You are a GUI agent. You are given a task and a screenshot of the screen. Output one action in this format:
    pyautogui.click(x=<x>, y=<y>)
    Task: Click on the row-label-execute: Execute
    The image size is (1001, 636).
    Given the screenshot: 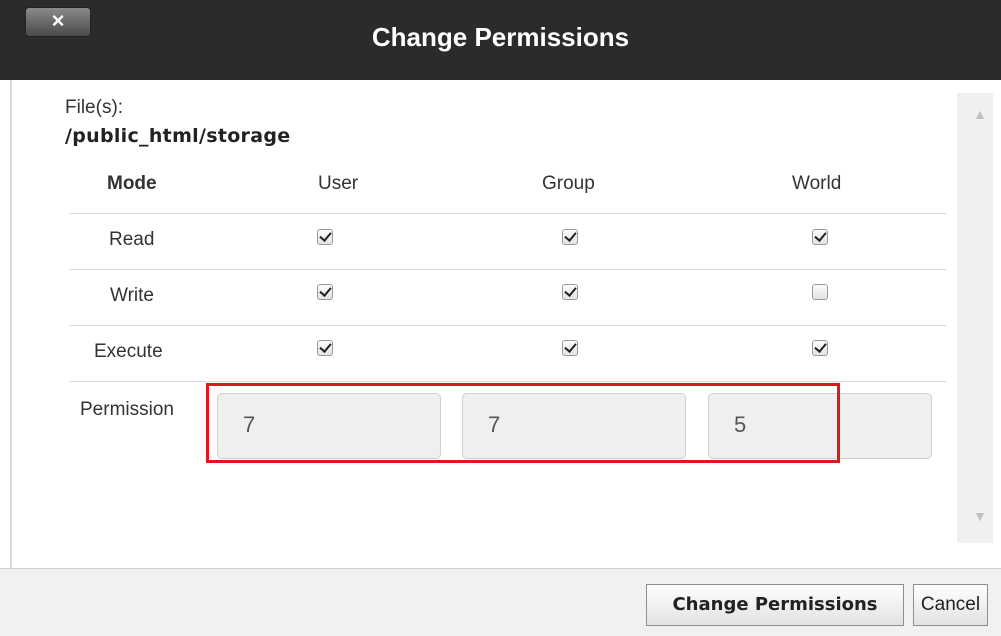 What is the action you would take?
    pyautogui.click(x=128, y=351)
    